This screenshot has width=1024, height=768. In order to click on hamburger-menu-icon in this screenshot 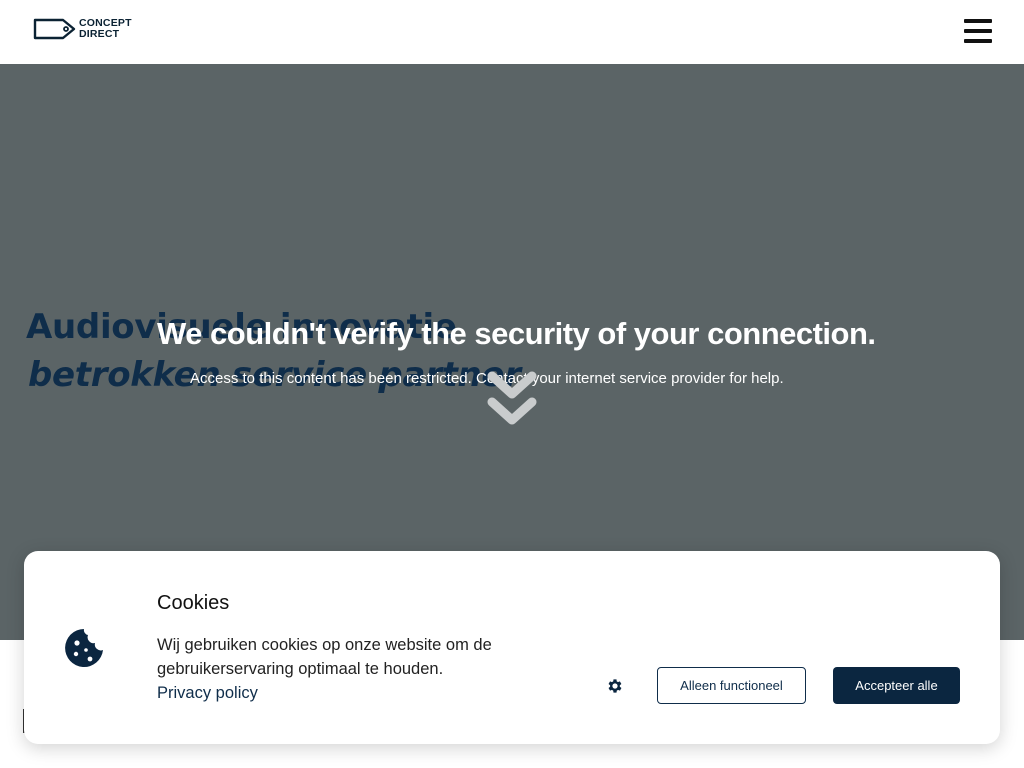, I will do `click(978, 32)`.